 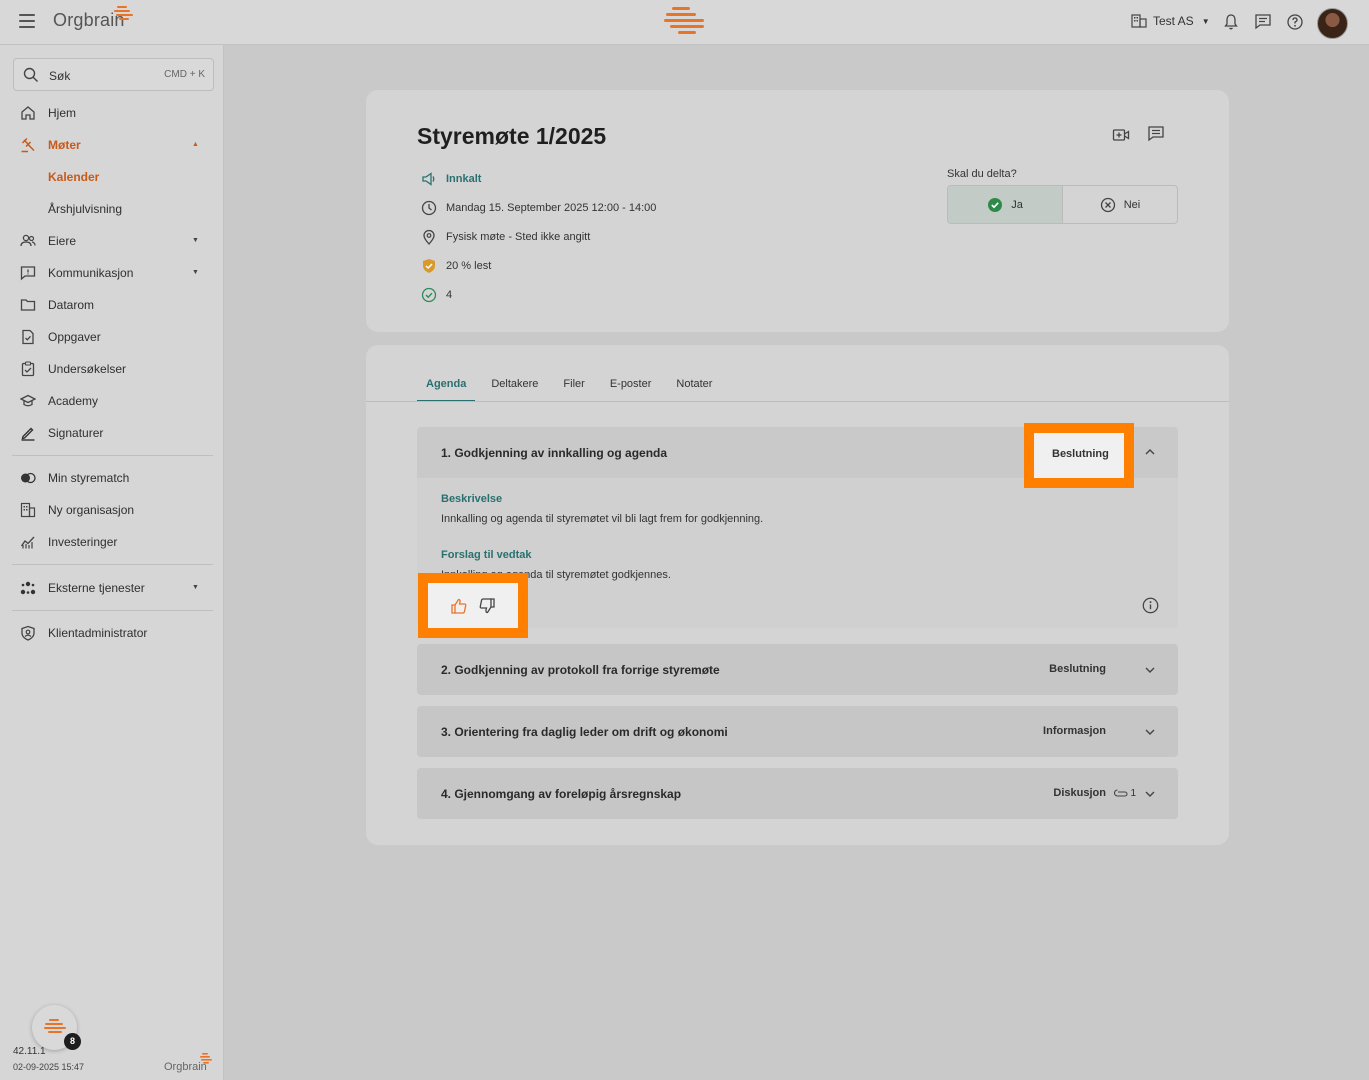 What do you see at coordinates (1231, 22) in the screenshot?
I see `bell-icon` at bounding box center [1231, 22].